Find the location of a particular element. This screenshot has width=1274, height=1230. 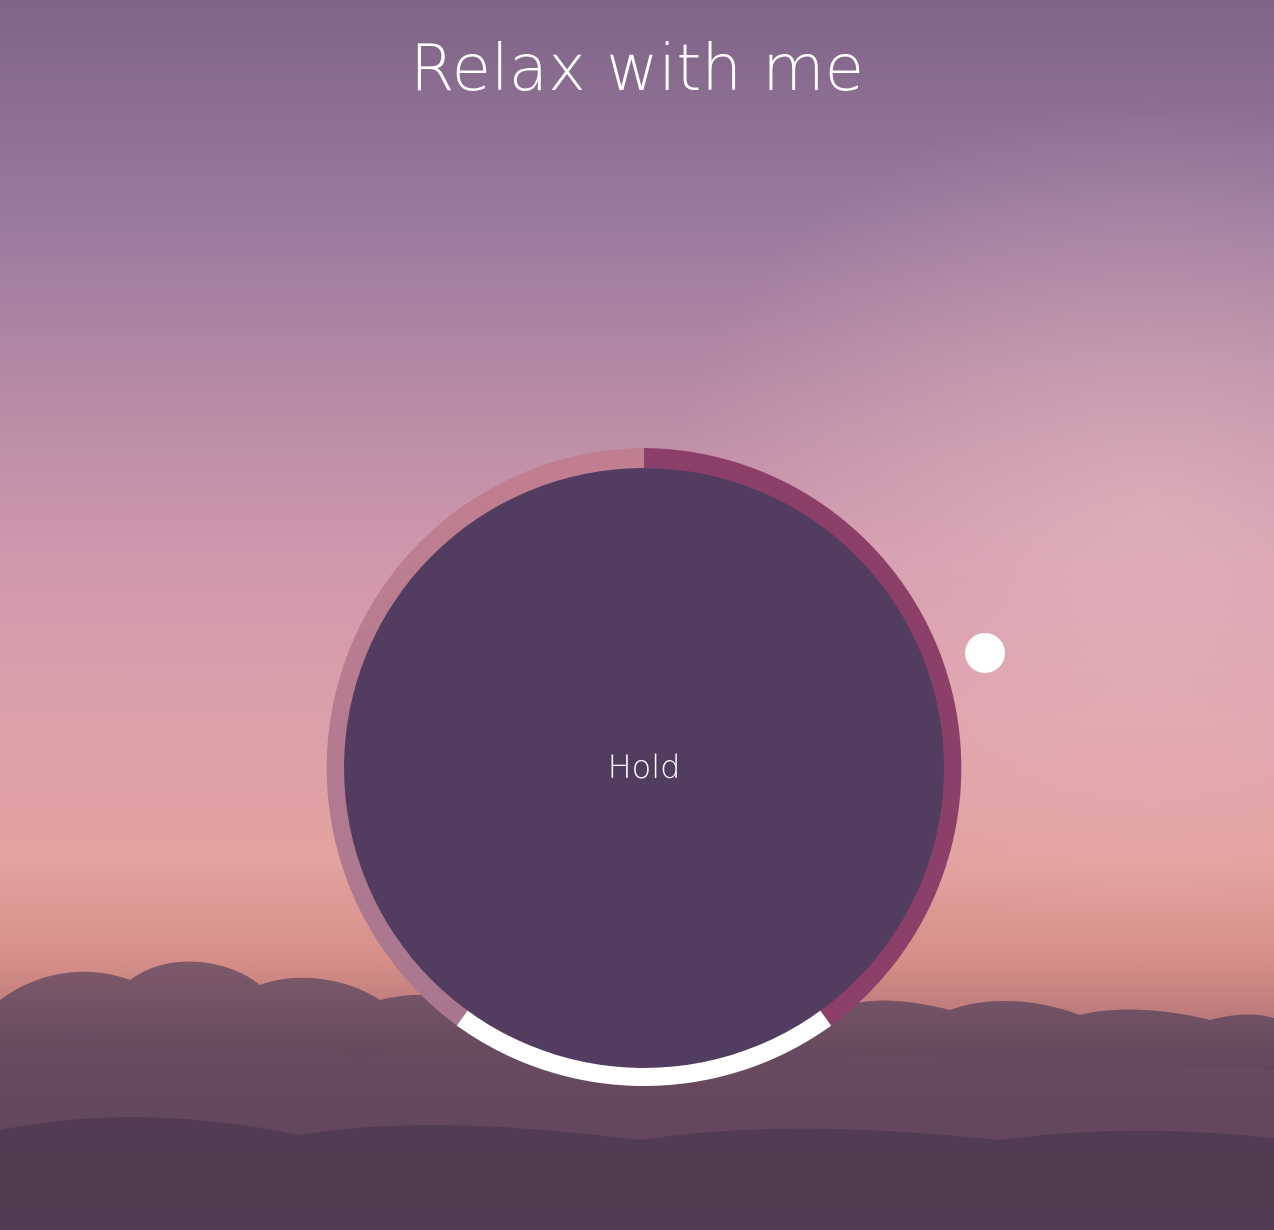

progress-pointer-dot is located at coordinates (985, 653).